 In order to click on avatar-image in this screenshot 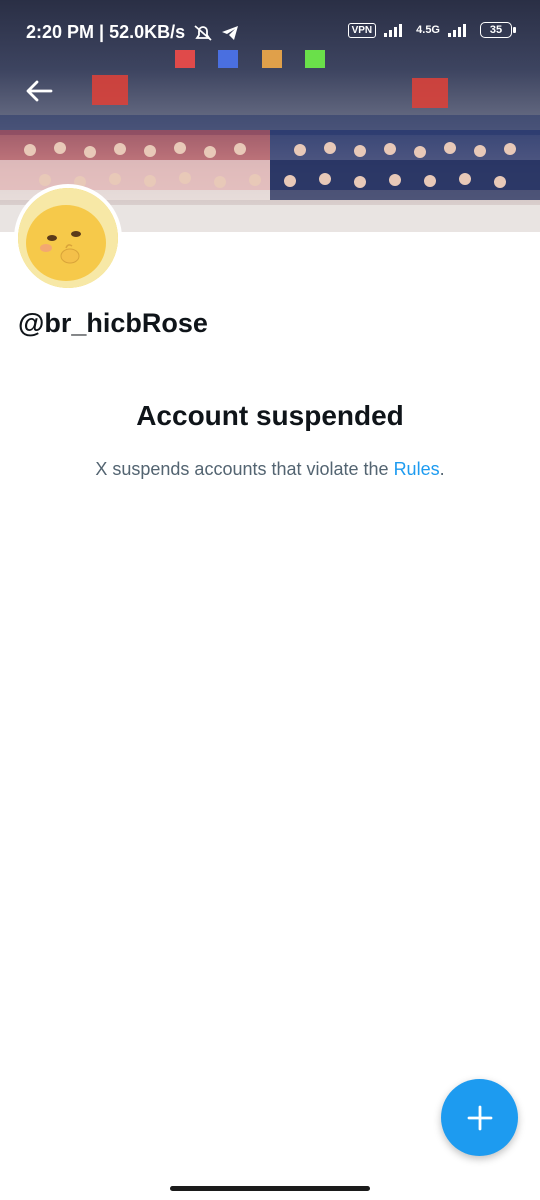, I will do `click(68, 238)`.